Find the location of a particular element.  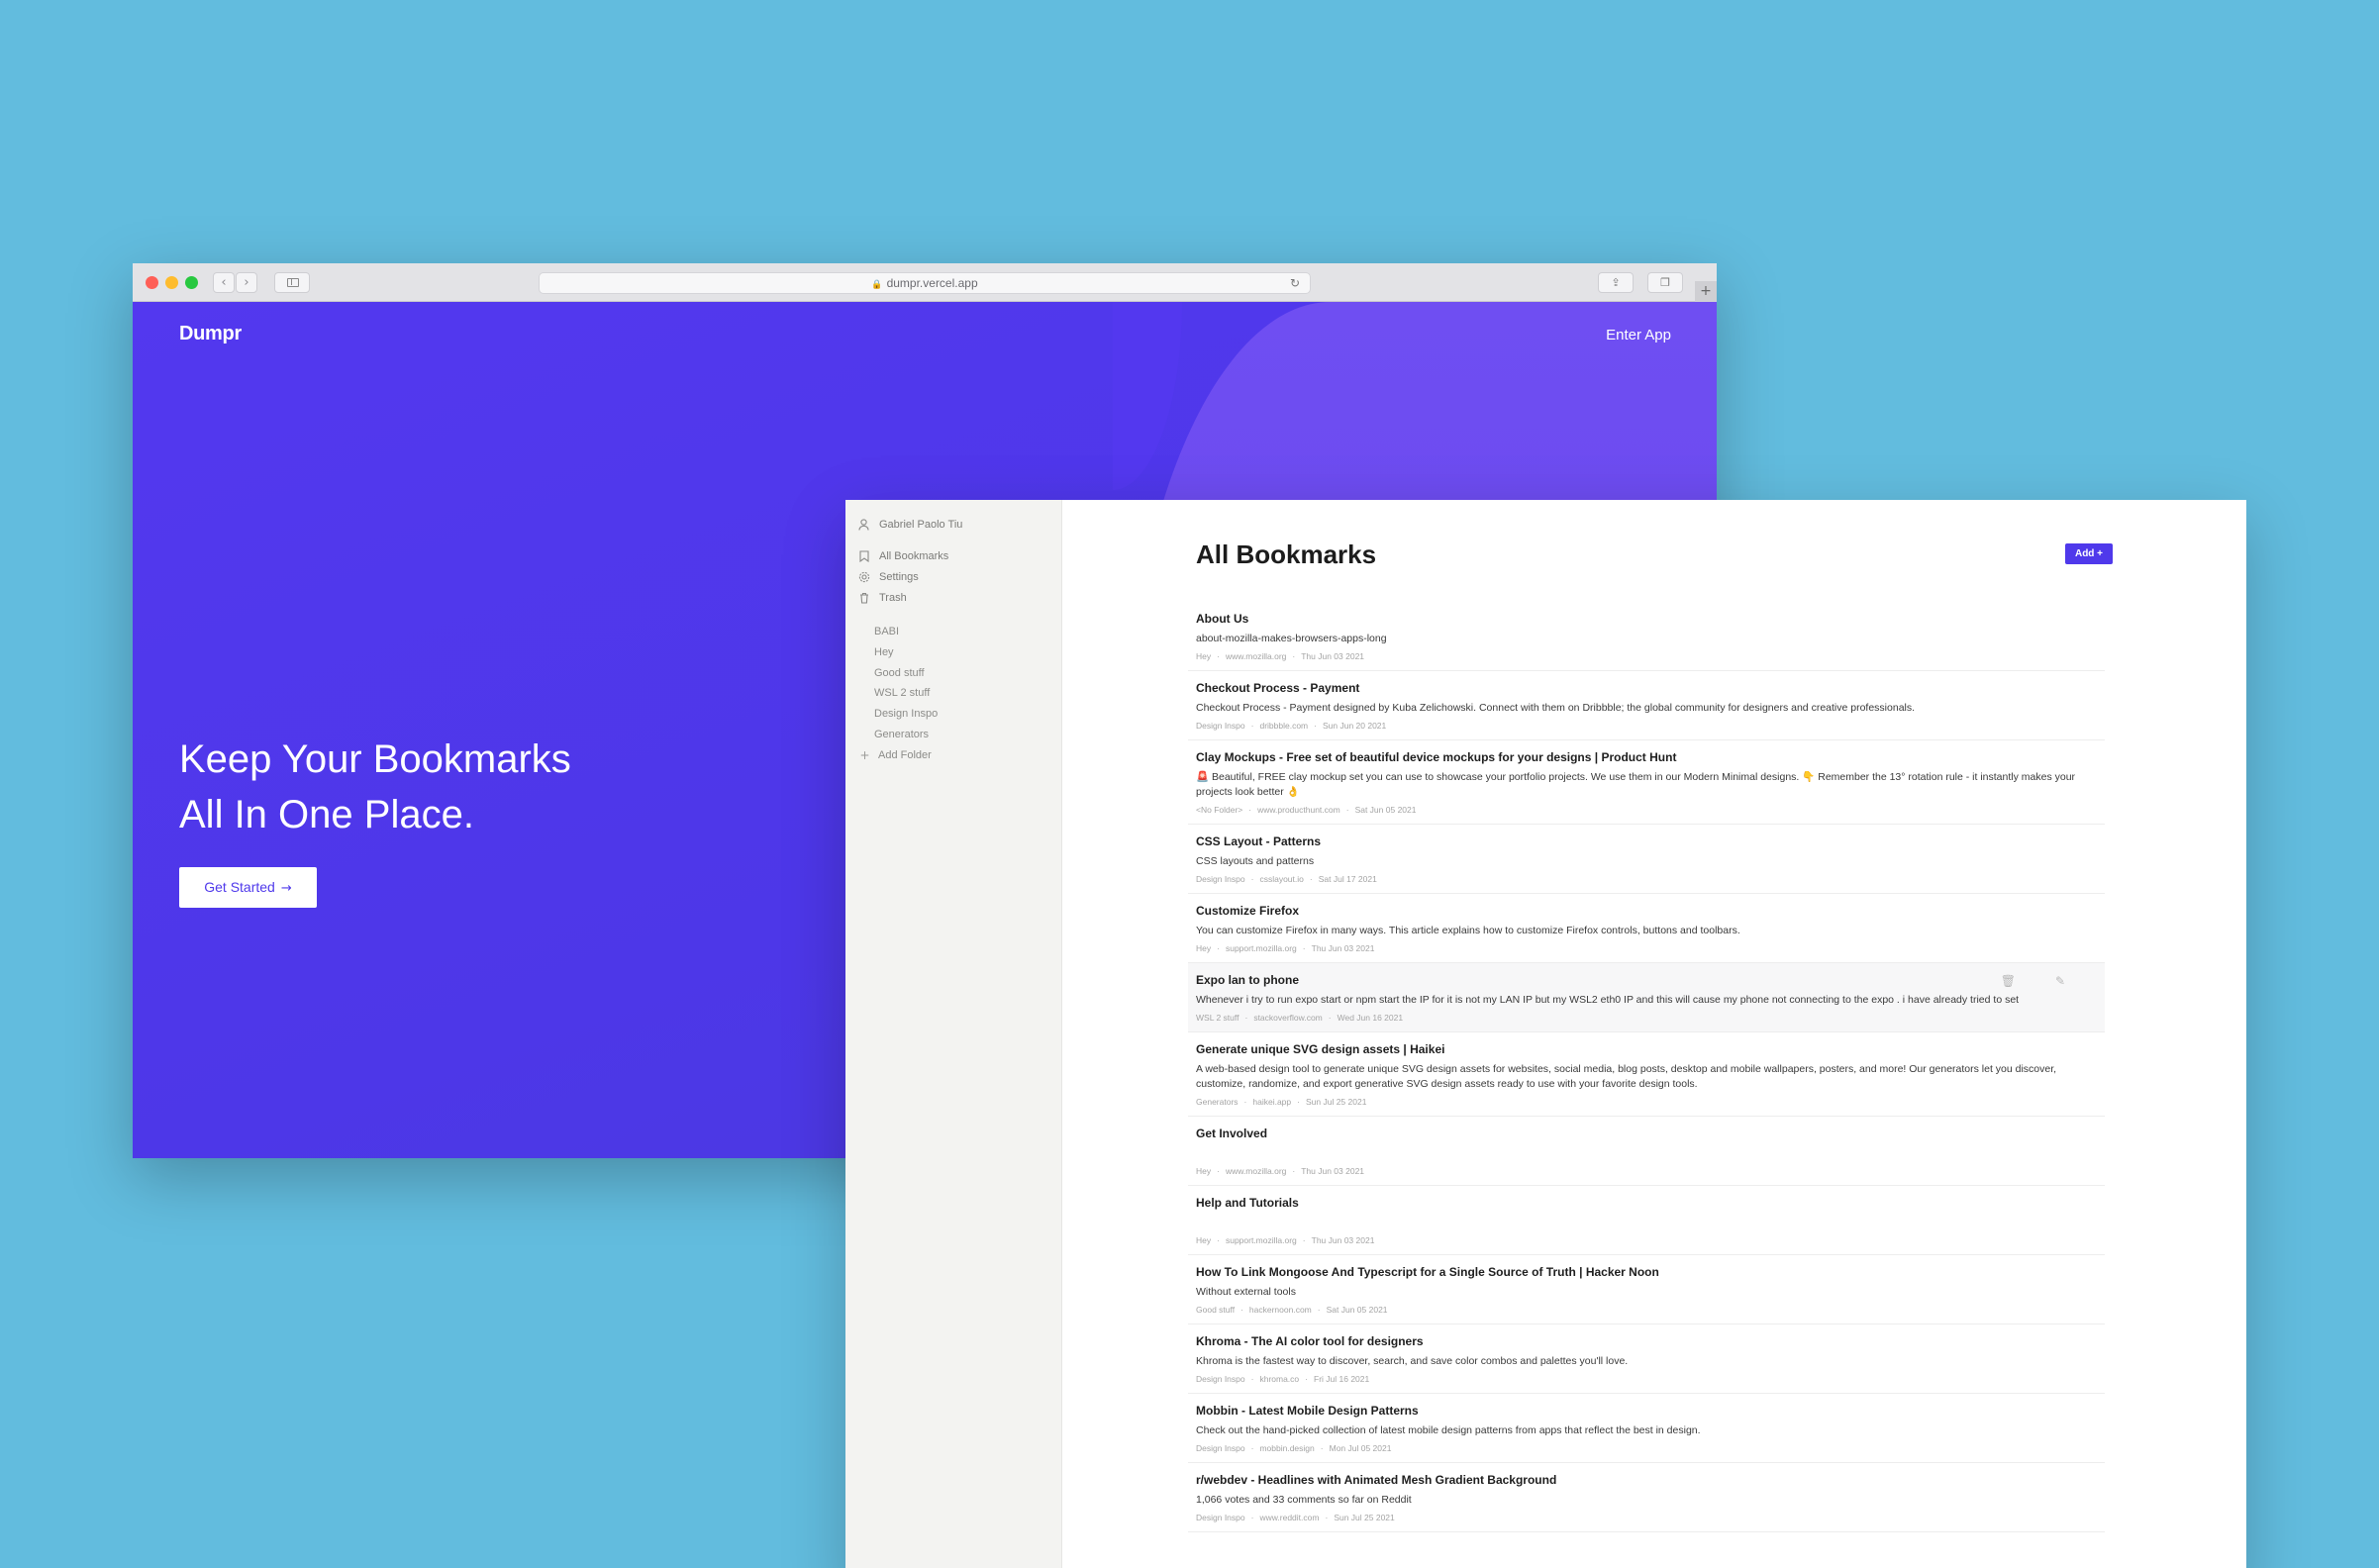

bookmark-title: Checkout Process - Payment is located at coordinates (1646, 688).